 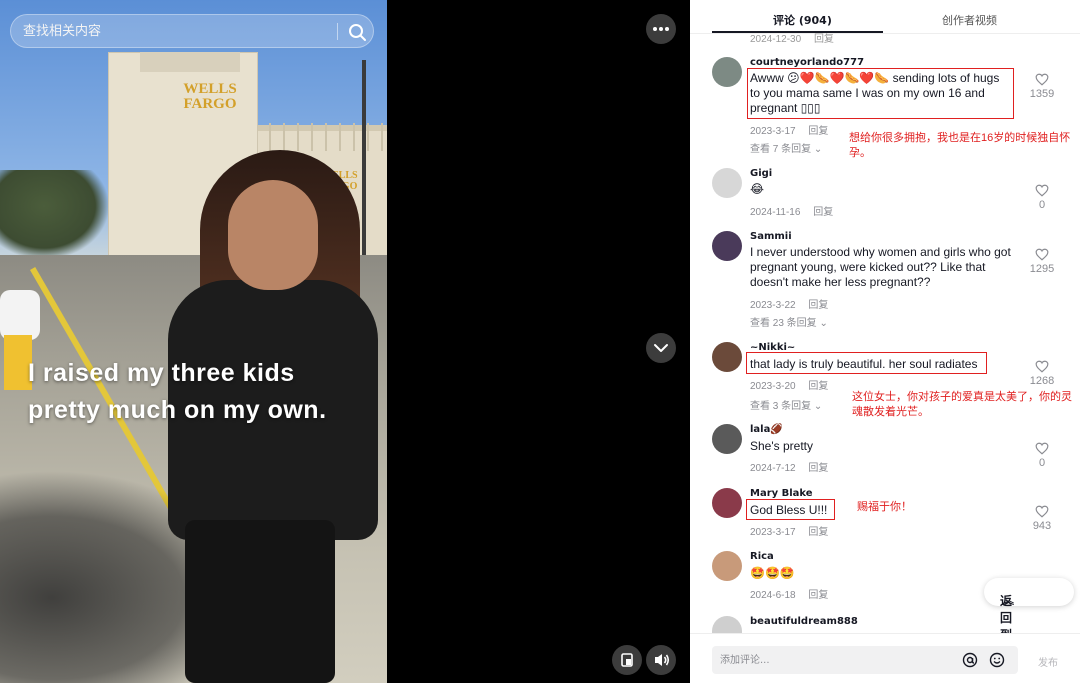 What do you see at coordinates (190, 62) in the screenshot?
I see `bank-building-roof` at bounding box center [190, 62].